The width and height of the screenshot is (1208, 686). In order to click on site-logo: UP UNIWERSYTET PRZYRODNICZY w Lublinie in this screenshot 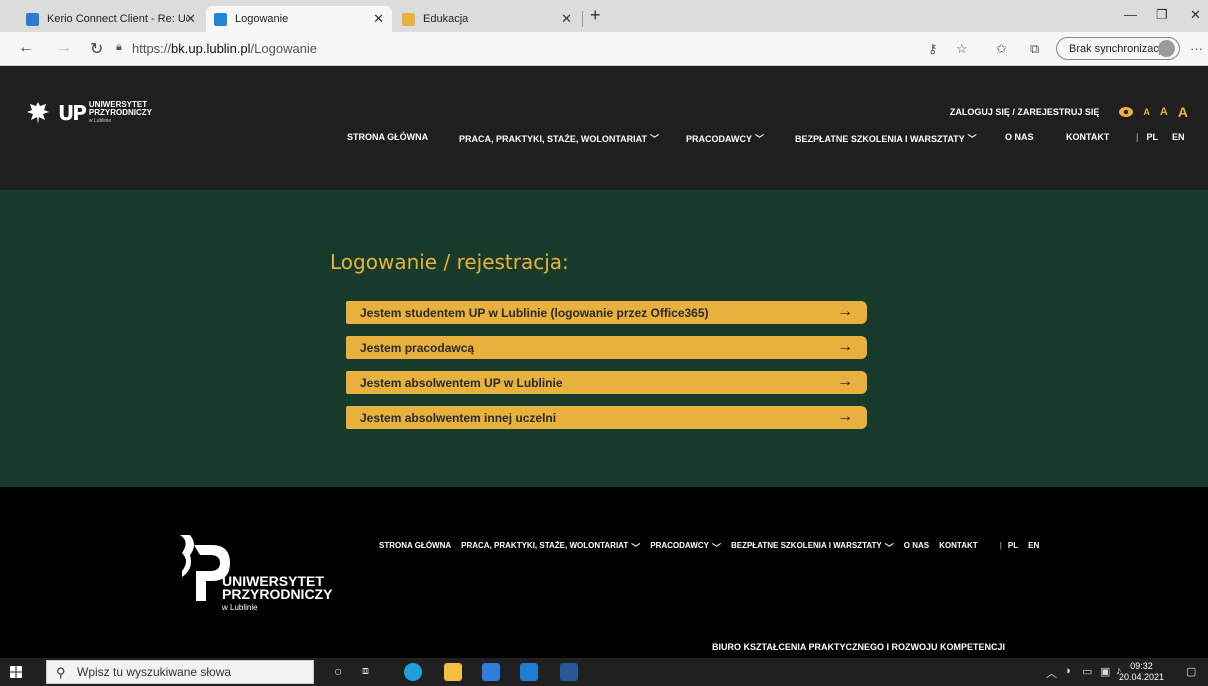, I will do `click(89, 113)`.